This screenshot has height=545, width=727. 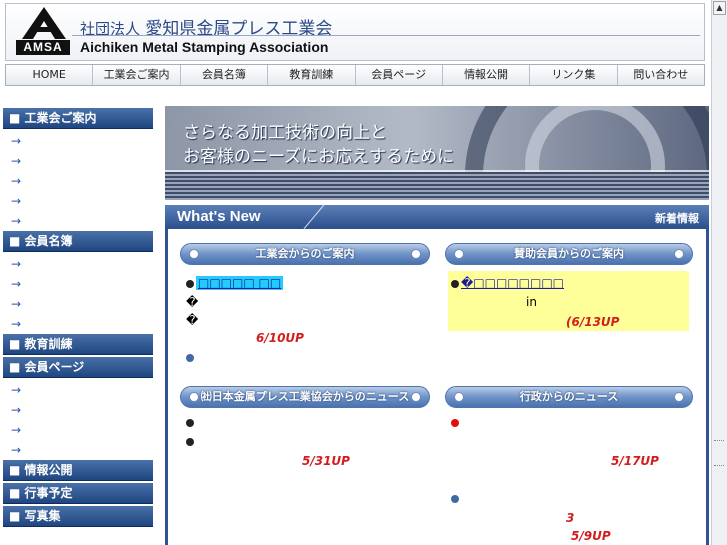 I want to click on sidebar-head-member-page: ■ 会員ページ, so click(x=78, y=367).